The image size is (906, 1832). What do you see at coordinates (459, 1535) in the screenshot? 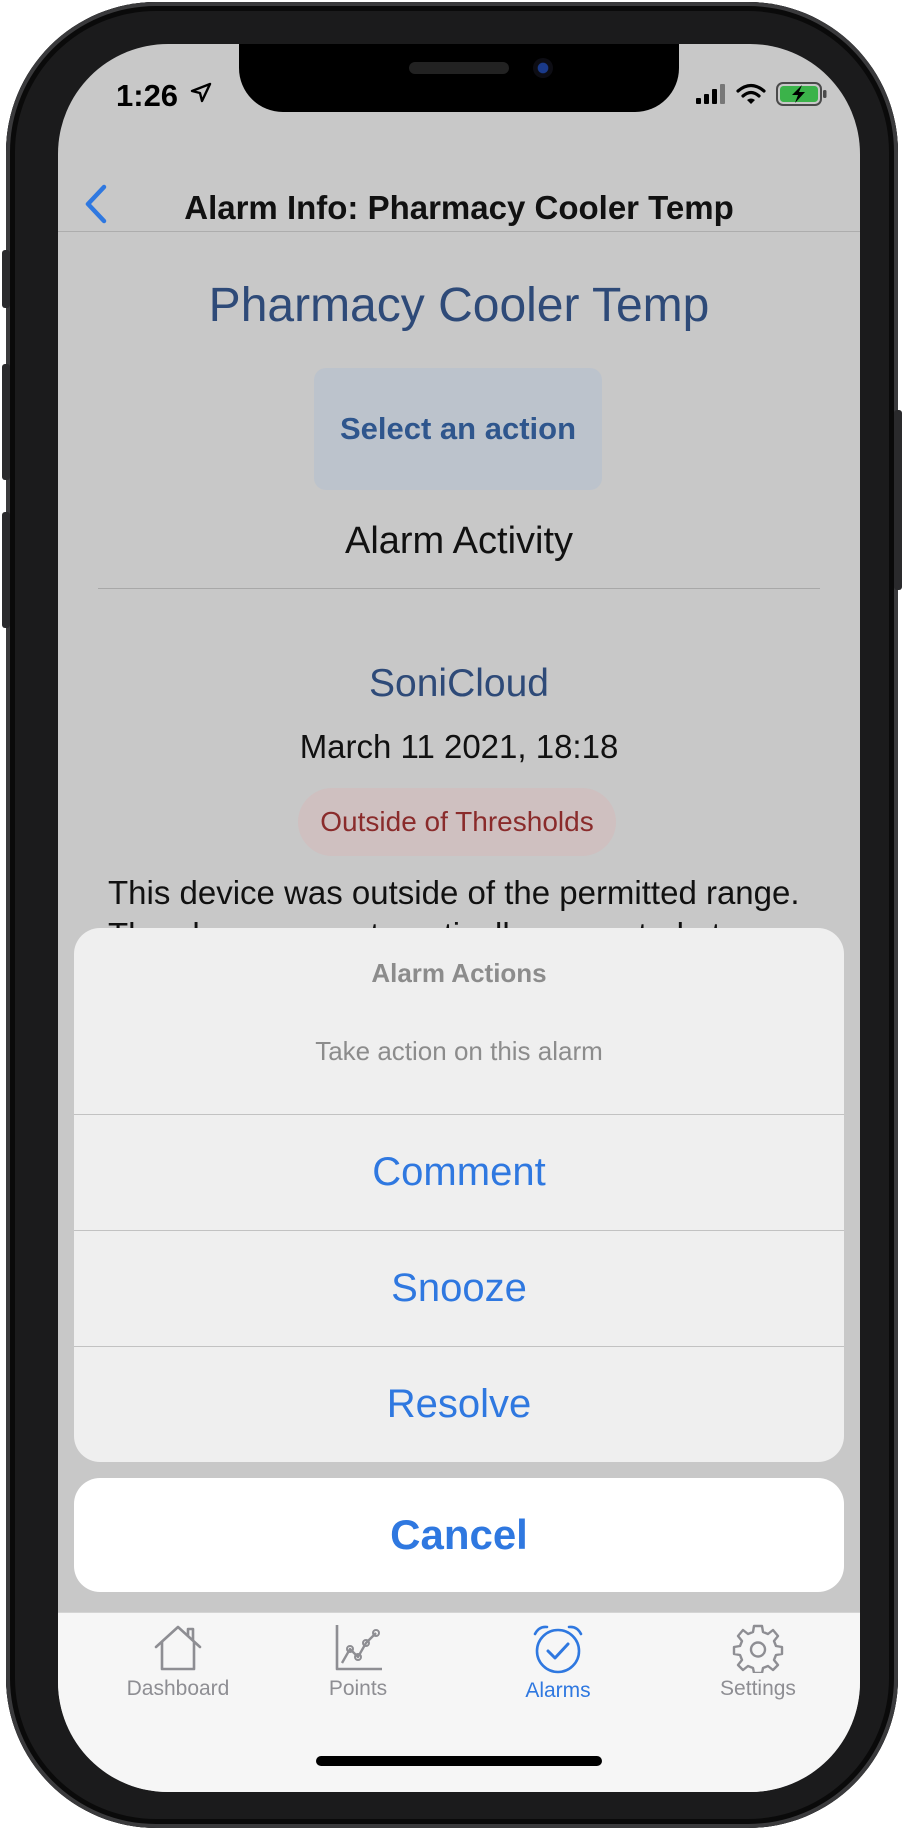
I see `cancel-button: Cancel` at bounding box center [459, 1535].